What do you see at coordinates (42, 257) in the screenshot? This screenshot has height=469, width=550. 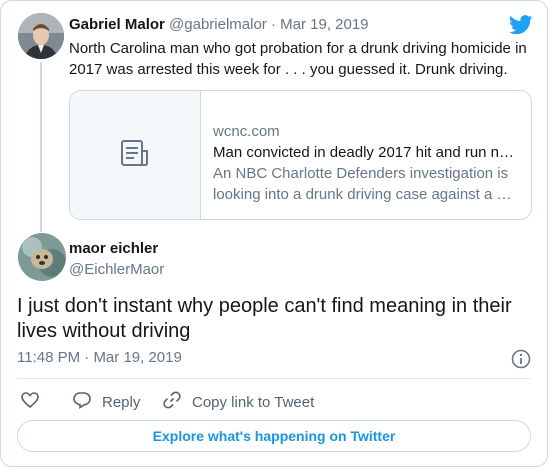 I see `maor-eichler-avatar` at bounding box center [42, 257].